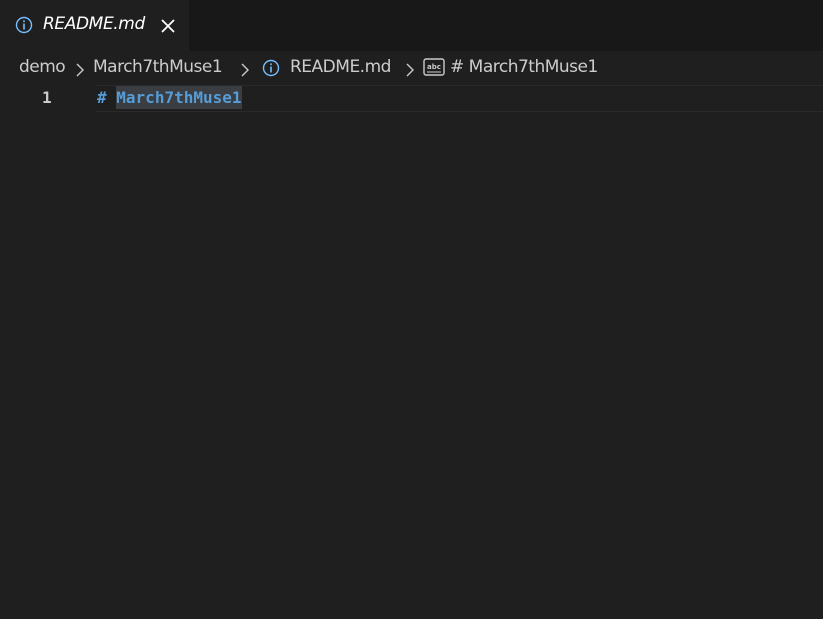 This screenshot has width=823, height=619. What do you see at coordinates (179, 97) in the screenshot?
I see `selected-heading-text: March7thMuse1` at bounding box center [179, 97].